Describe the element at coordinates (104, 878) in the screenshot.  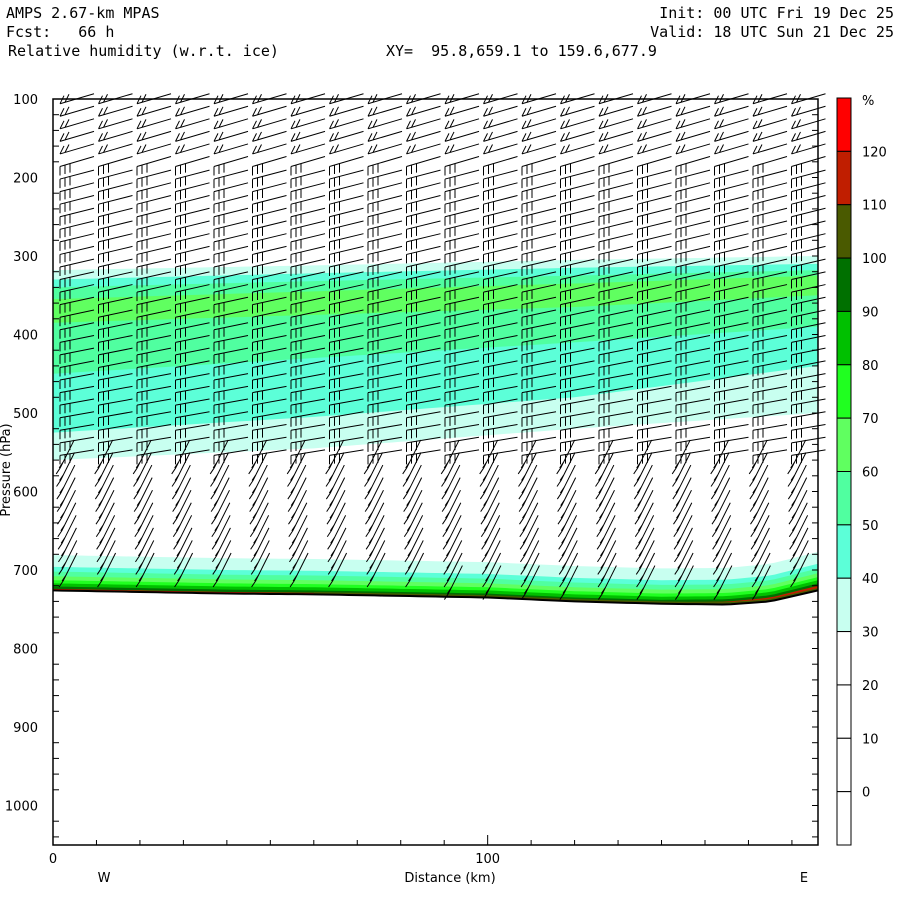
I see `west-label: W` at that location.